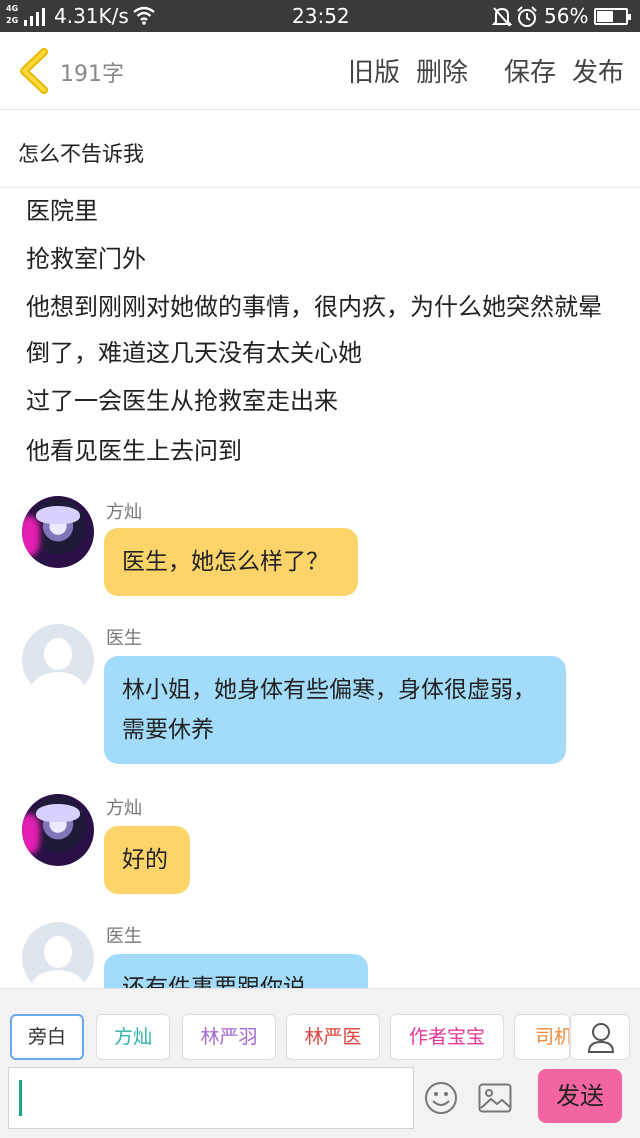 The height and width of the screenshot is (1138, 640). Describe the element at coordinates (324, 330) in the screenshot. I see `narration-line: 他想到刚刚对她做的事情，很内疚，为什么她突然就晕倒了，难道这几天没有太关心她` at that location.